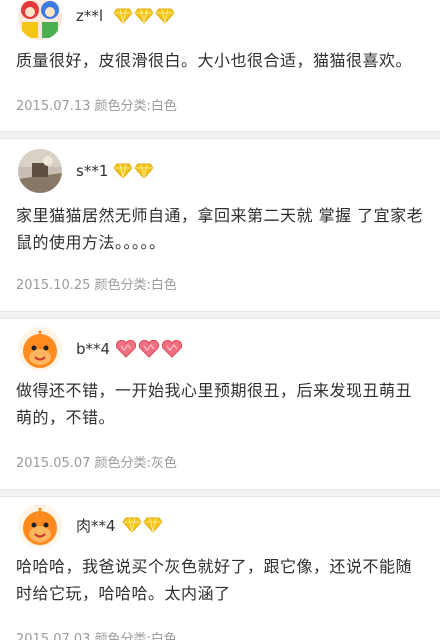 The width and height of the screenshot is (440, 640). I want to click on review-text: 家里猫猫居然无师自通，拿回来第二天就 掌握 了宜家老鼠的使用方法。。。。。, so click(220, 229).